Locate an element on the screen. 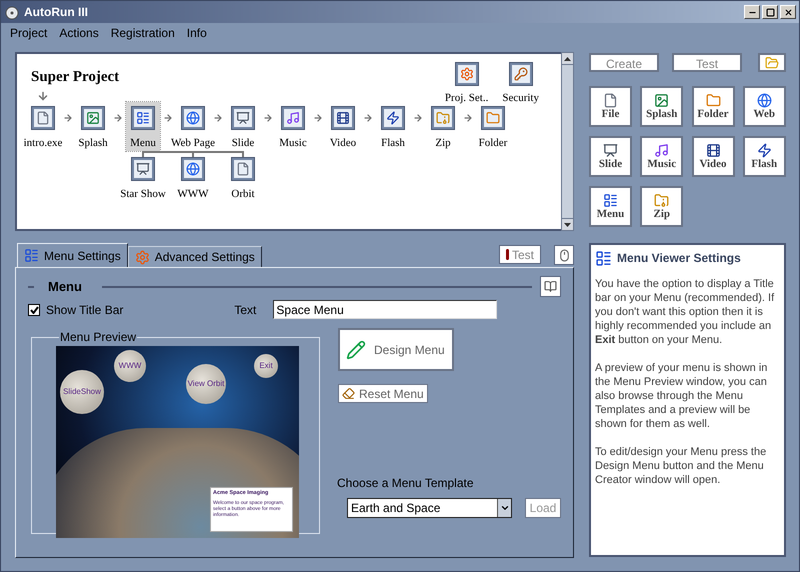 Image resolution: width=800 pixels, height=572 pixels. down-arrow-icon is located at coordinates (567, 224).